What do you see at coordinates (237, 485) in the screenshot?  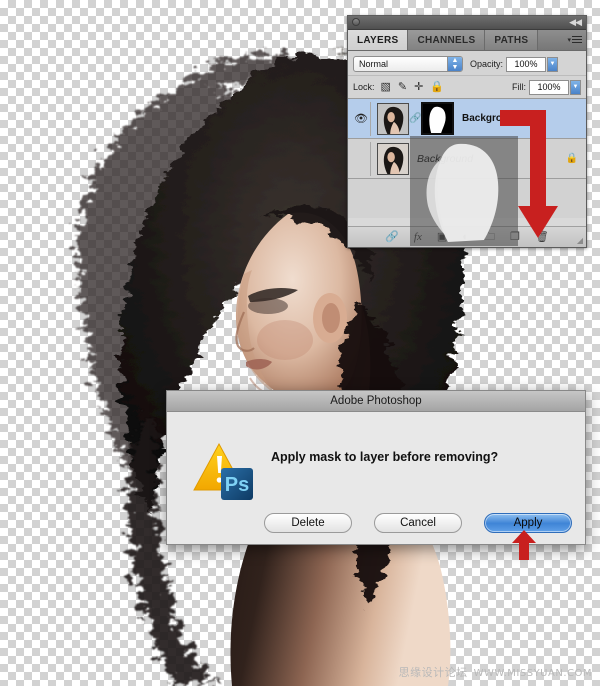 I see `svg-text: Ps` at bounding box center [237, 485].